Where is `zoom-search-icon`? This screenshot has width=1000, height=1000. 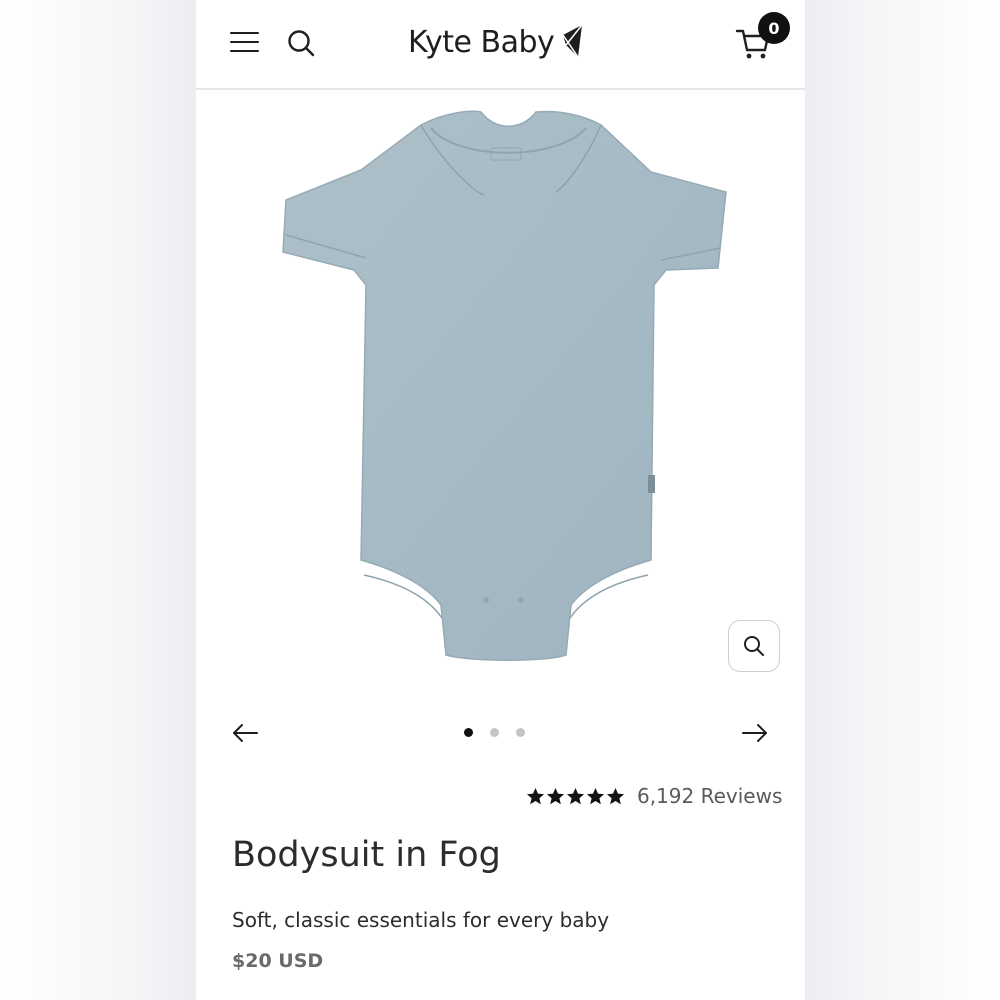 zoom-search-icon is located at coordinates (754, 646).